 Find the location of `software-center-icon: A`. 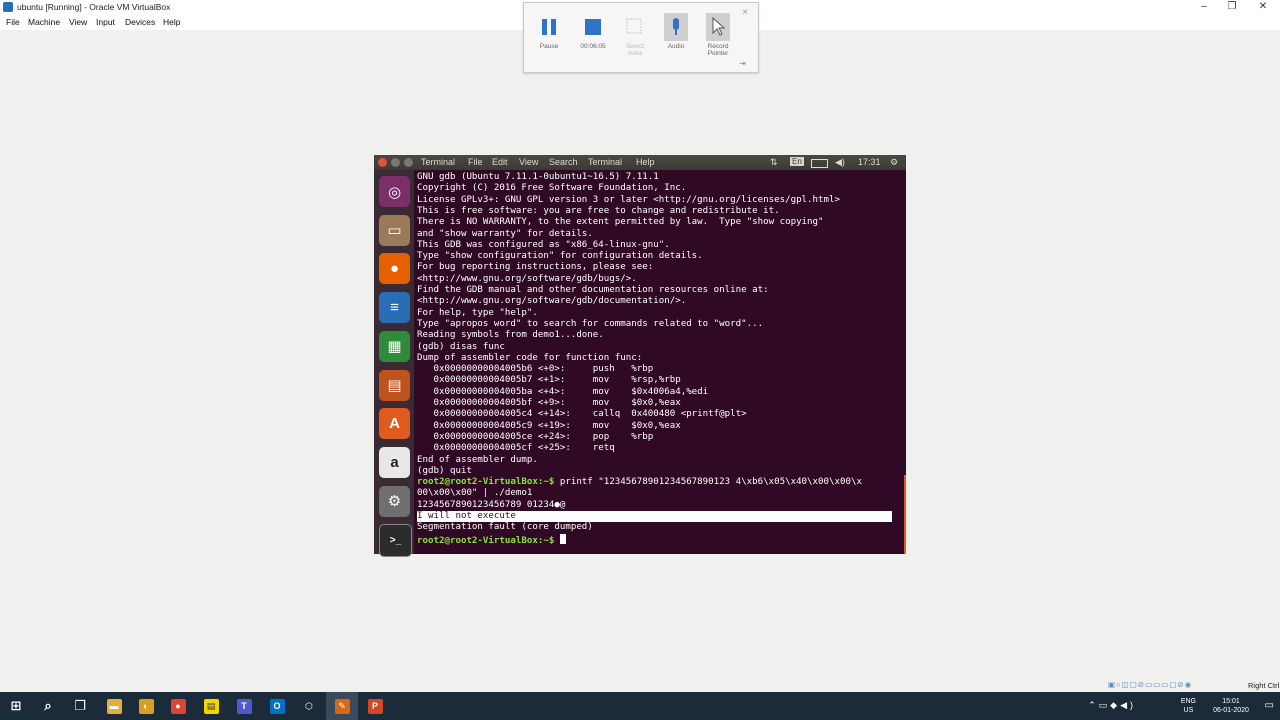

software-center-icon: A is located at coordinates (394, 424).